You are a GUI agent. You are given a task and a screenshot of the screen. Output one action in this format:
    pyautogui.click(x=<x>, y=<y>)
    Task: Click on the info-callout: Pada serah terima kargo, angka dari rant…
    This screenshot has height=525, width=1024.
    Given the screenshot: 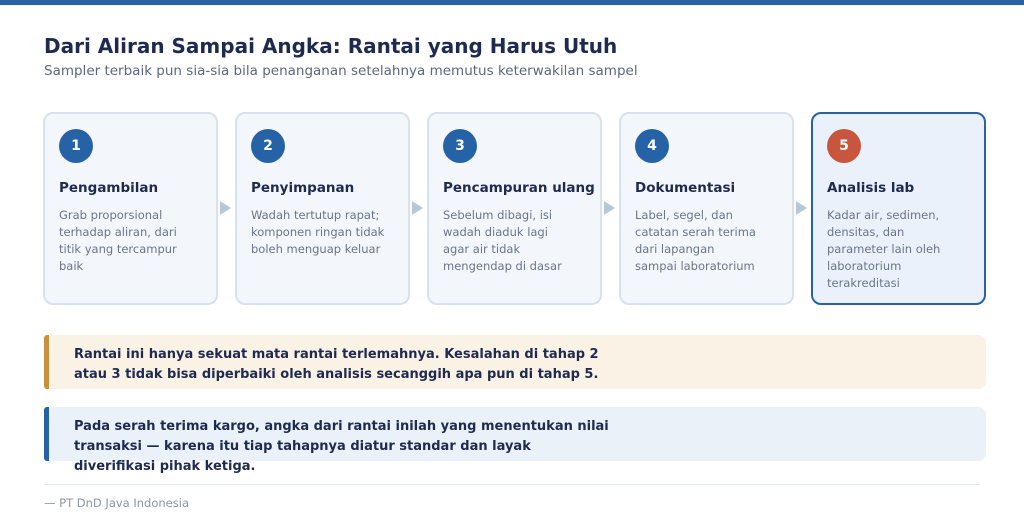 What is the action you would take?
    pyautogui.click(x=515, y=440)
    